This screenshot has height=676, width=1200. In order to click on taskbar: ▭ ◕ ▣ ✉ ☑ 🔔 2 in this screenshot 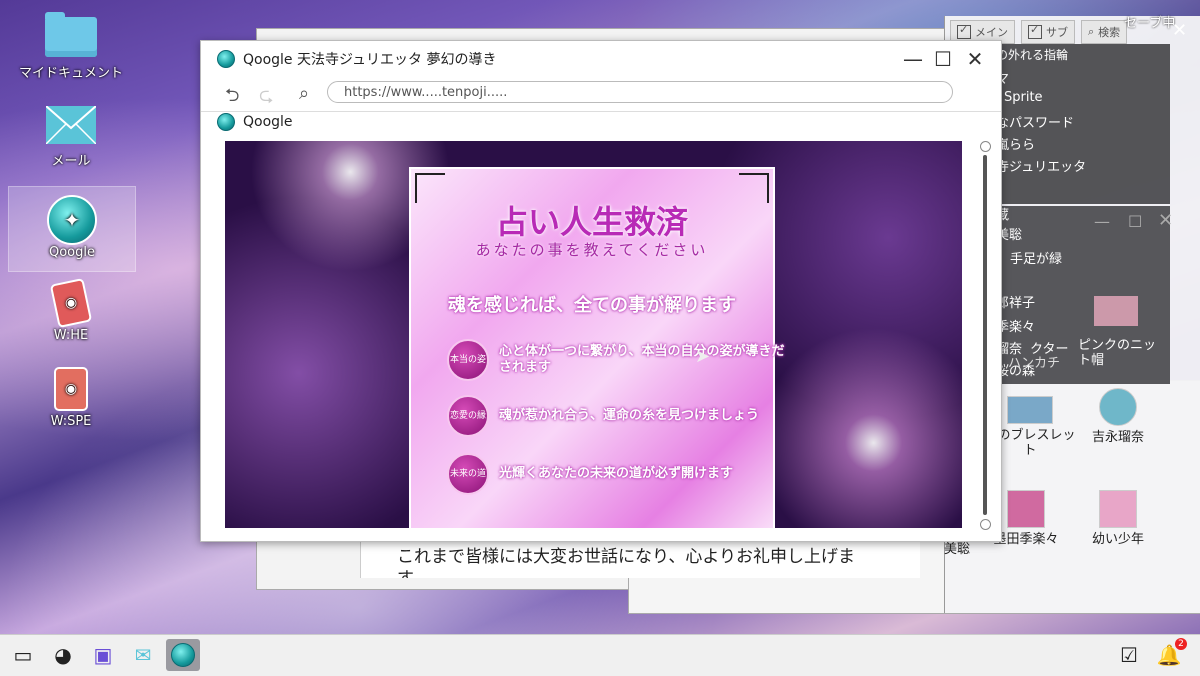, I will do `click(600, 655)`.